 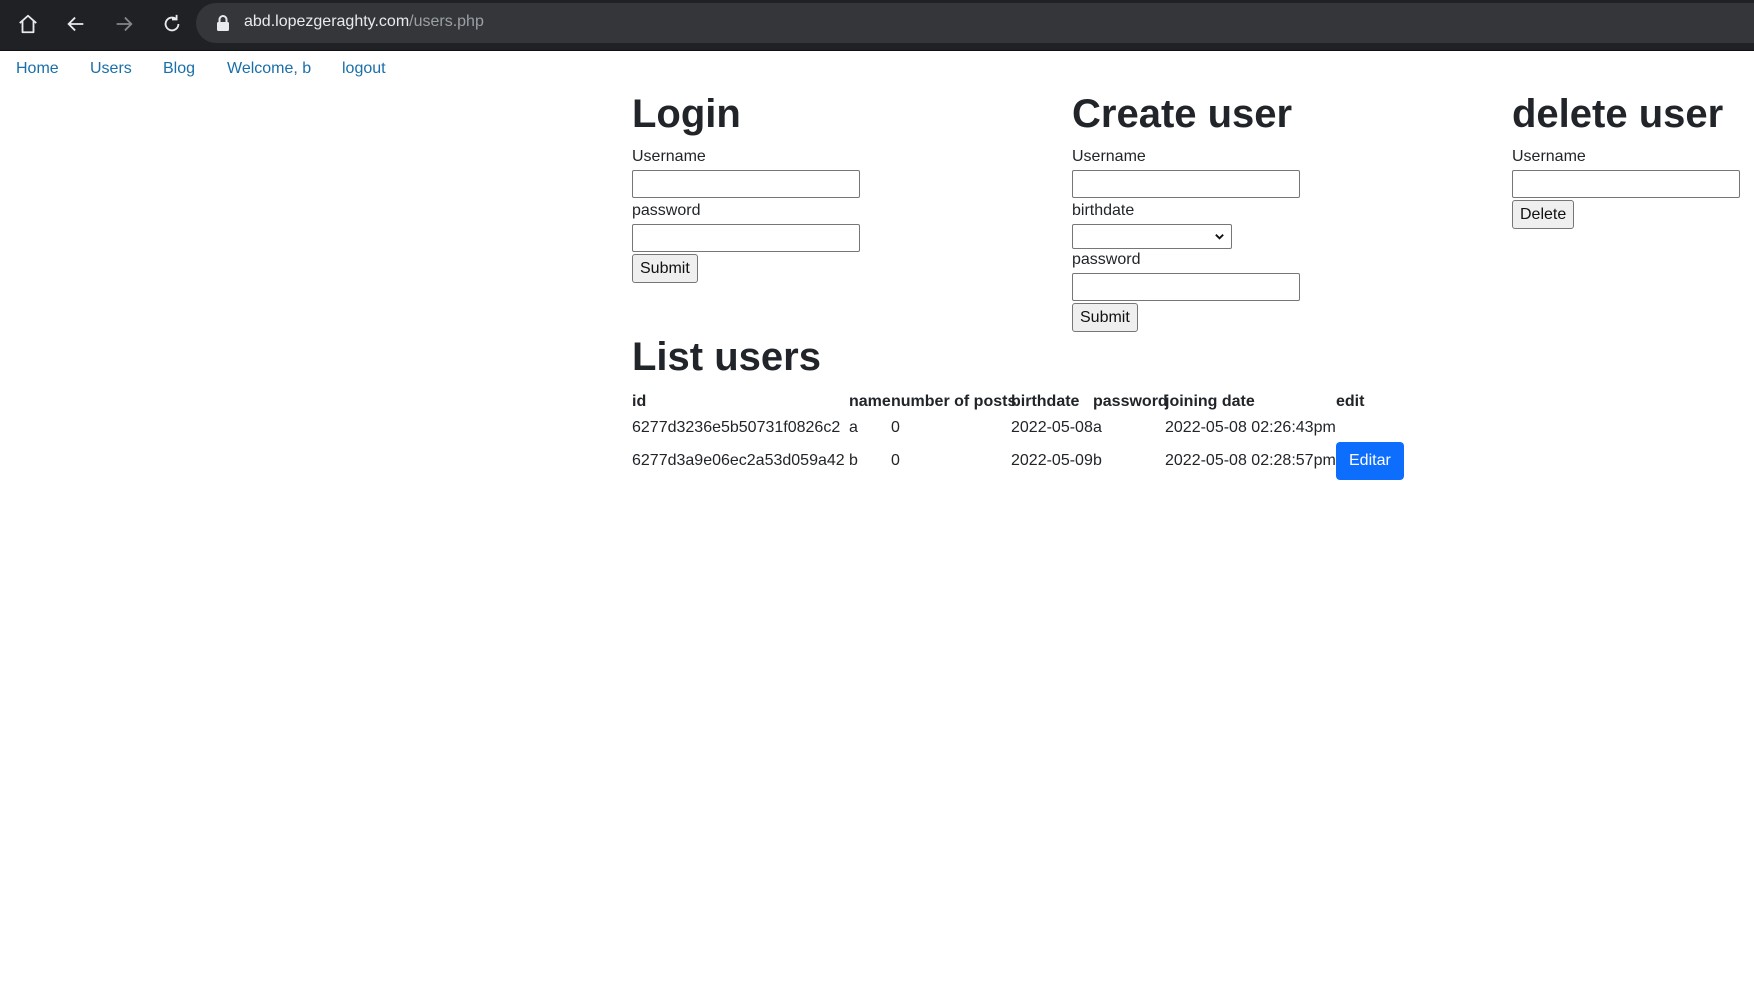 What do you see at coordinates (746, 238) in the screenshot?
I see `login-password-input` at bounding box center [746, 238].